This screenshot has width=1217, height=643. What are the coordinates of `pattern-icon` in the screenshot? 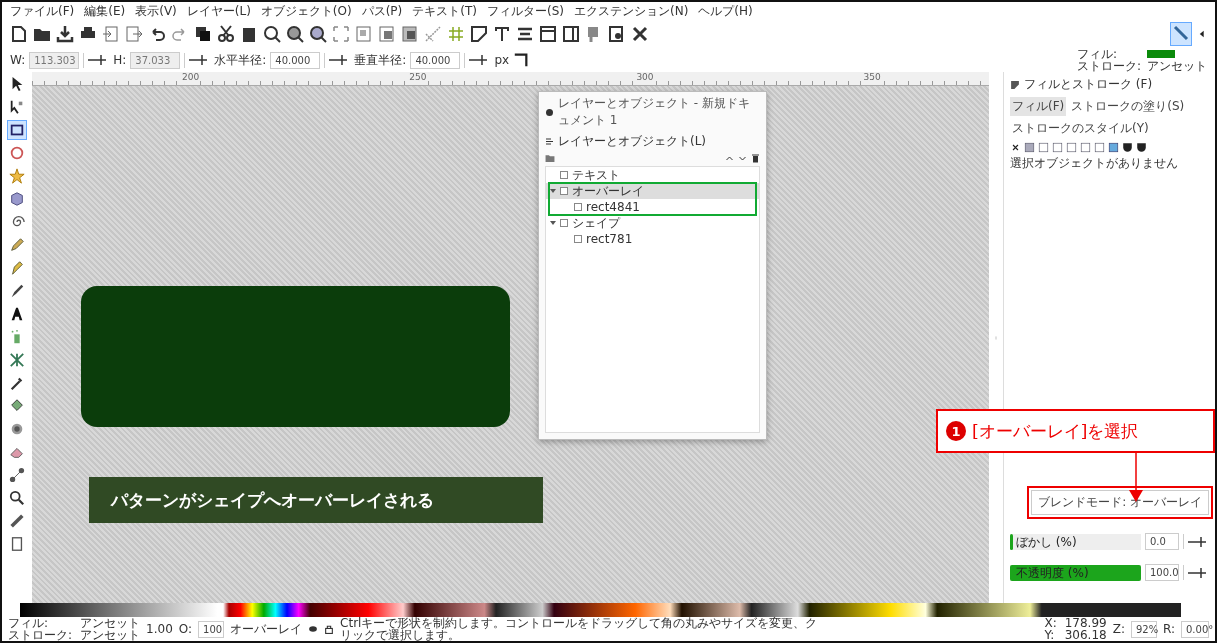 It's located at (1085, 147).